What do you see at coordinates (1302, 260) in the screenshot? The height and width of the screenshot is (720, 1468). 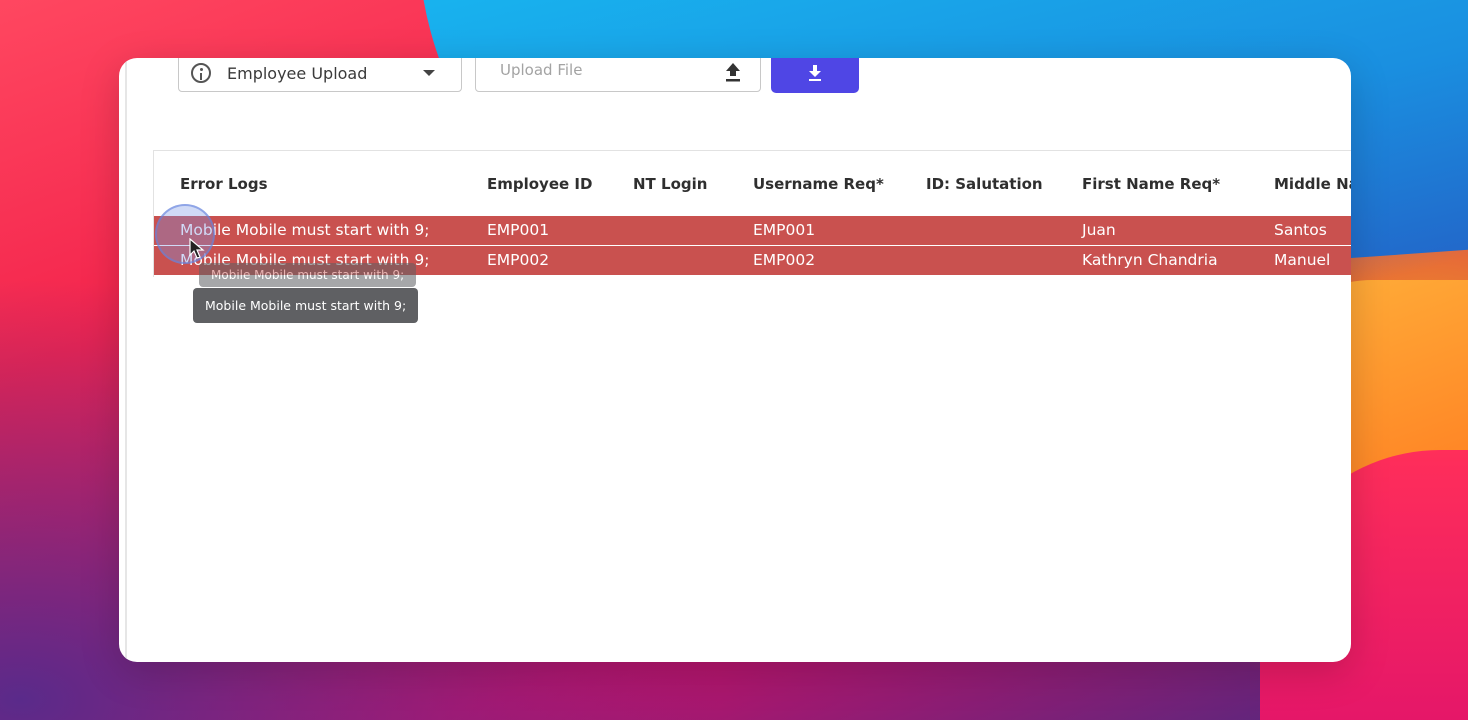 I see `cell-middle-name: Manuel` at bounding box center [1302, 260].